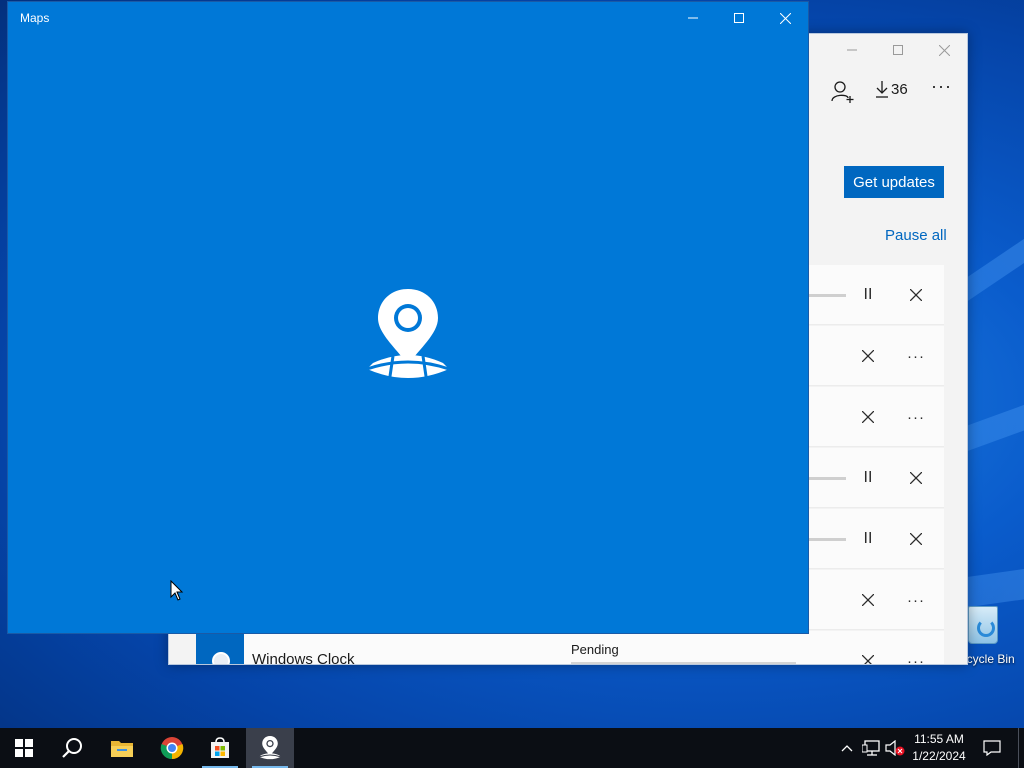  Describe the element at coordinates (35, 18) in the screenshot. I see `window-title: Maps` at that location.